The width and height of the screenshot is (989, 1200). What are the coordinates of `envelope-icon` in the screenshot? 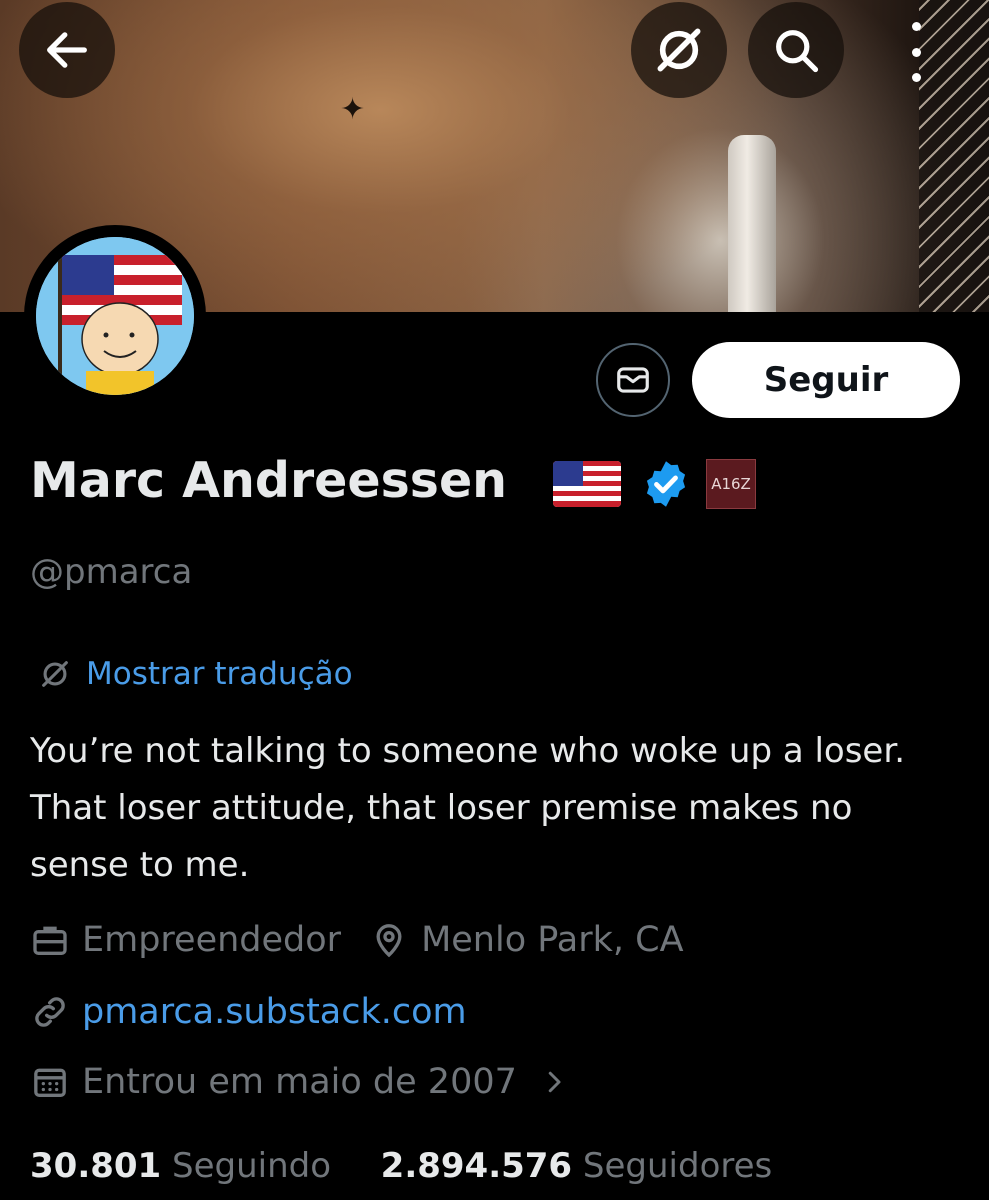 It's located at (633, 380).